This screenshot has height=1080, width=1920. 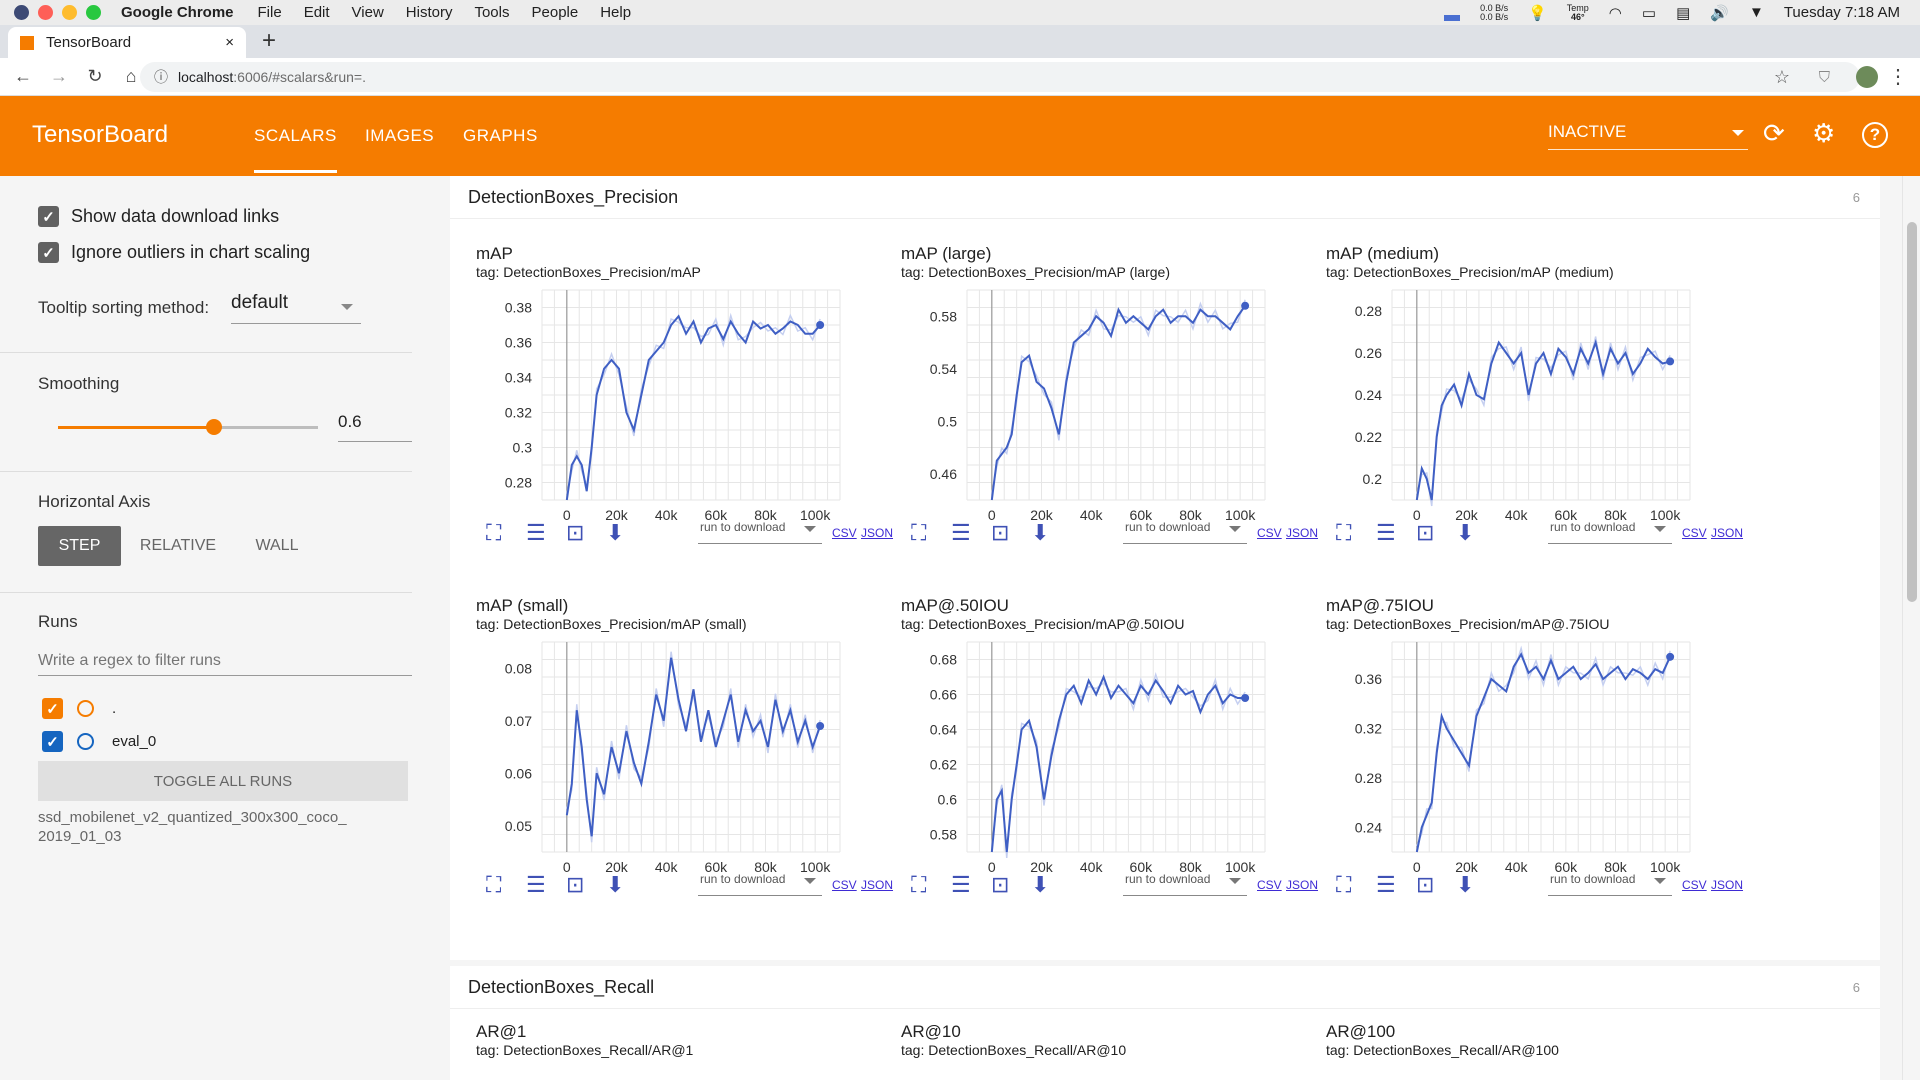 What do you see at coordinates (1683, 13) in the screenshot?
I see `clipboard-icon: ▤` at bounding box center [1683, 13].